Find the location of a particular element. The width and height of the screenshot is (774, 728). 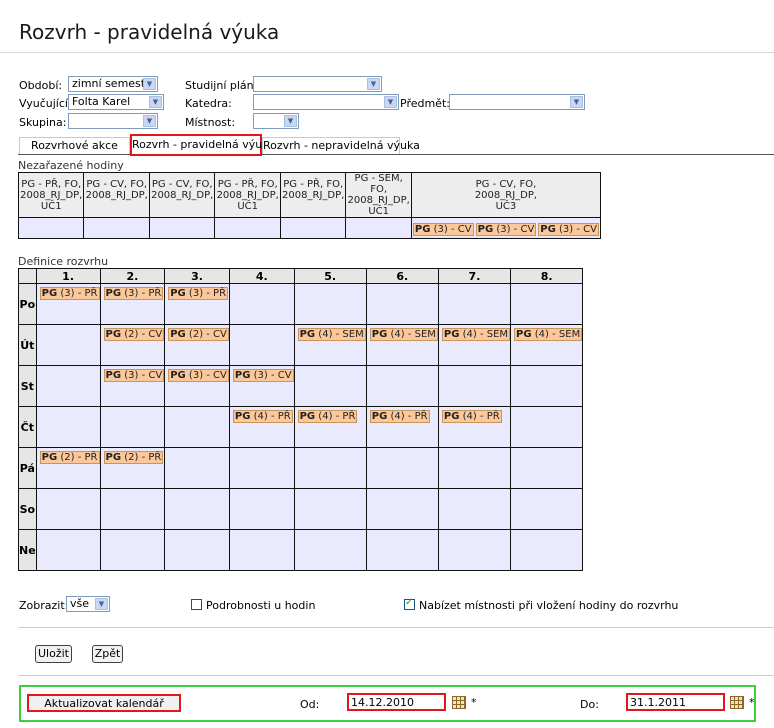

tab-rozvrh-nepravidelna: Rozvrh - nepravidelná výuka is located at coordinates (341, 145).